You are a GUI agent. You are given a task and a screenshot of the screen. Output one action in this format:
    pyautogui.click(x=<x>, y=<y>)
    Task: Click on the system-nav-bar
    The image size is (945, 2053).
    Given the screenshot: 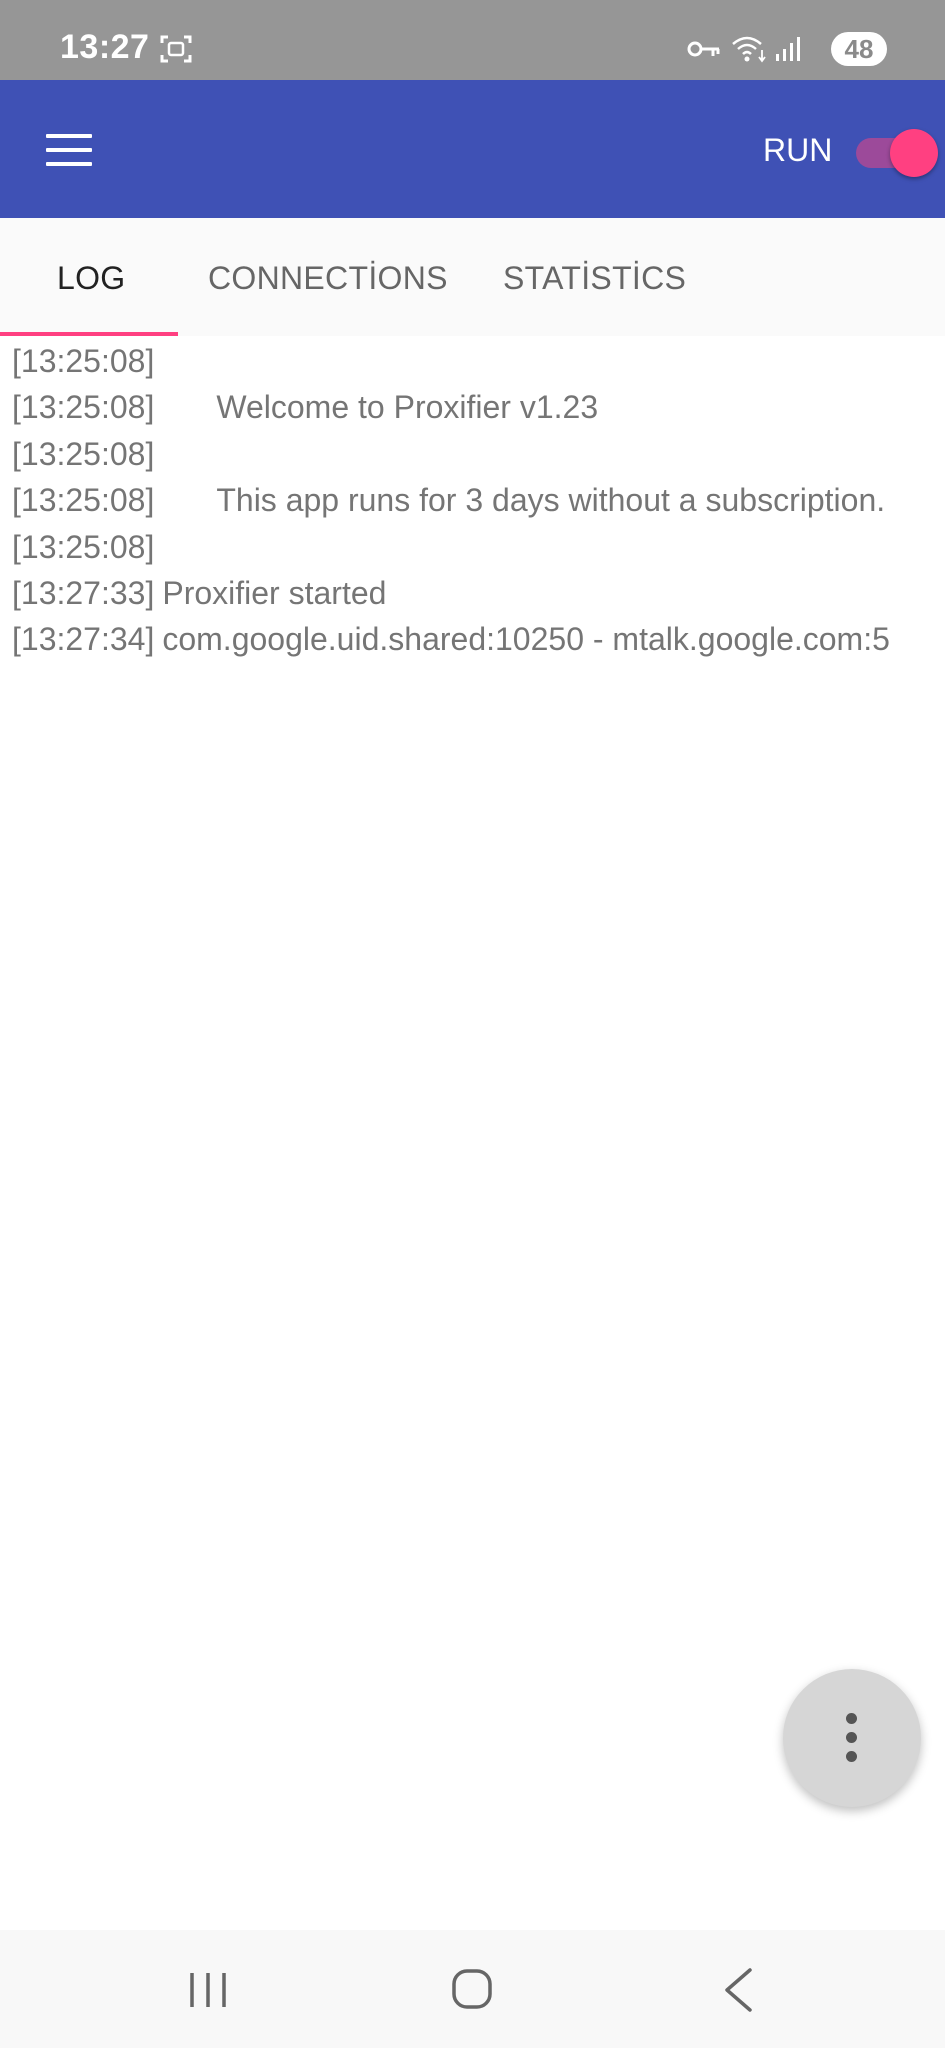 What is the action you would take?
    pyautogui.click(x=472, y=1989)
    